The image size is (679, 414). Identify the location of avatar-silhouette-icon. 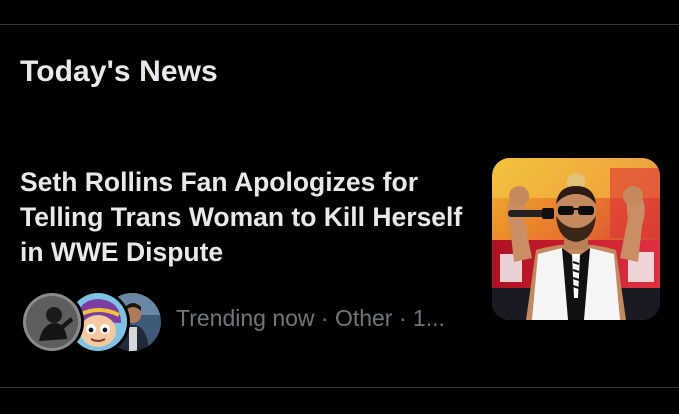
(52, 322).